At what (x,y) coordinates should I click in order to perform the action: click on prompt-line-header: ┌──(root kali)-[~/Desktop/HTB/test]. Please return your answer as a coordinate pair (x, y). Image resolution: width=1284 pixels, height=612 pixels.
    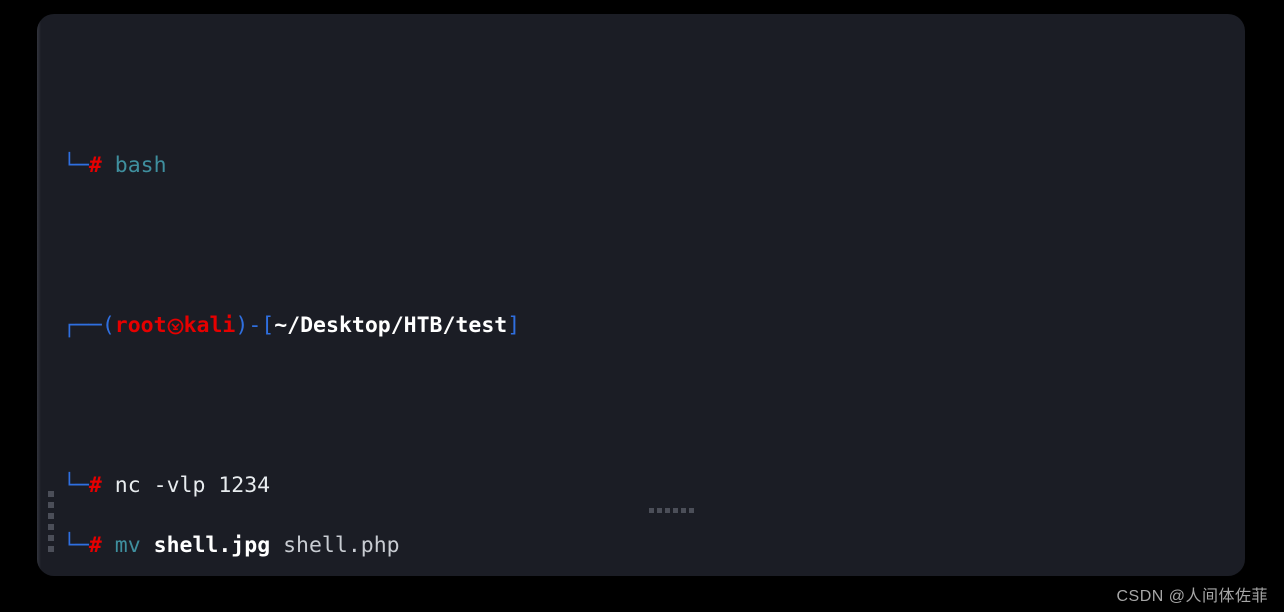
    Looking at the image, I should click on (654, 326).